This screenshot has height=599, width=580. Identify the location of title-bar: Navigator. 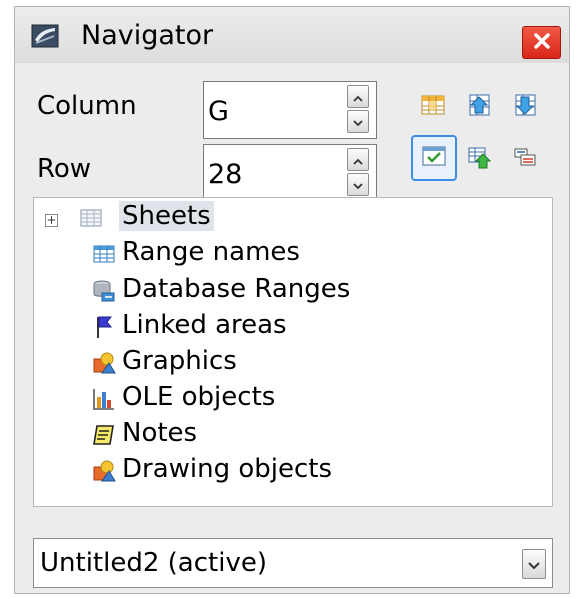
(292, 35).